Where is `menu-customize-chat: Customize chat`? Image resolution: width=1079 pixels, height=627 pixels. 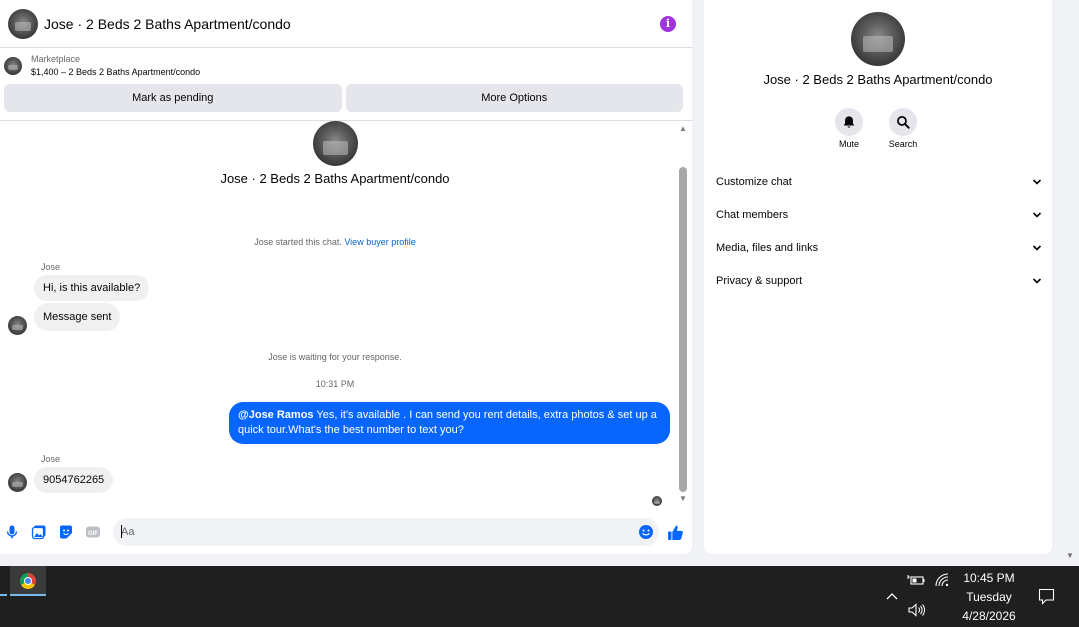
menu-customize-chat: Customize chat is located at coordinates (879, 182).